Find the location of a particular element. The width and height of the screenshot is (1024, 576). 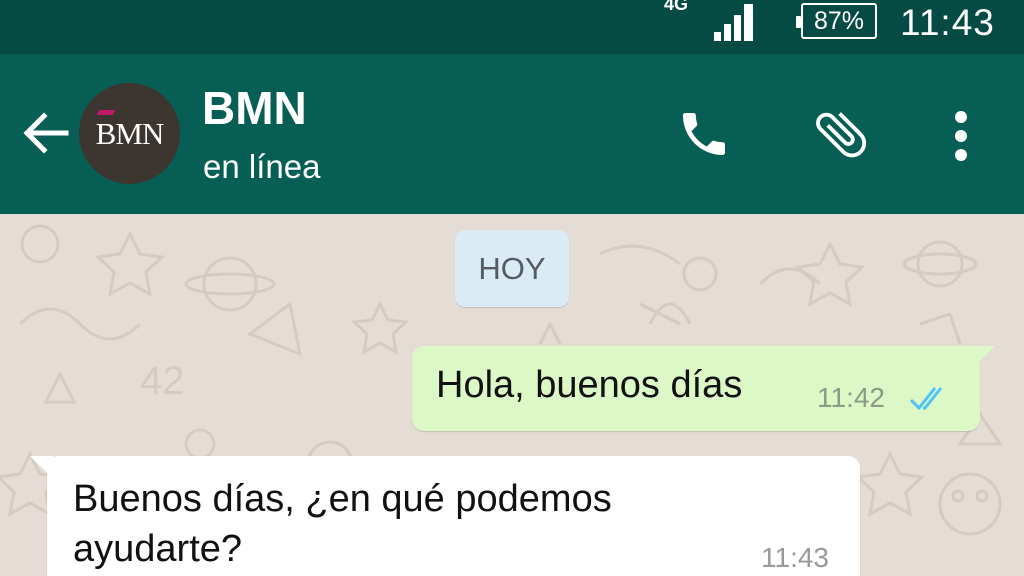

status-bar: 4G 87% 11:43 is located at coordinates (512, 27).